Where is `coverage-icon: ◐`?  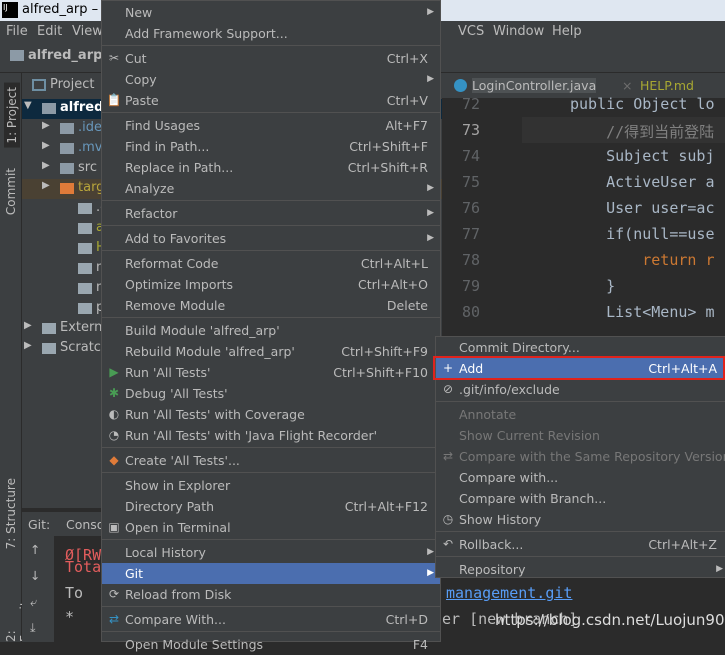
coverage-icon: ◐ is located at coordinates (114, 414).